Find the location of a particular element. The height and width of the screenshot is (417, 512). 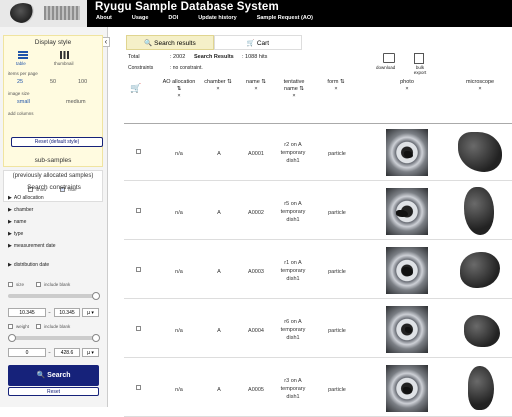

cart-header-icon: 🛒 is located at coordinates (135, 88).